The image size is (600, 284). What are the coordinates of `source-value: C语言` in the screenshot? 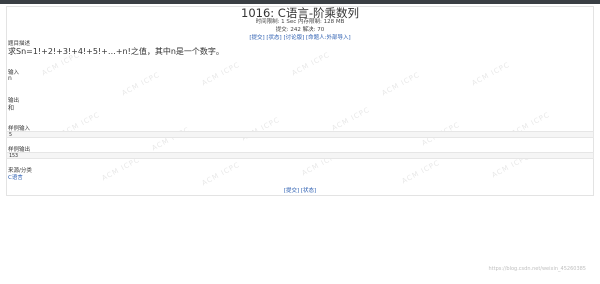 It's located at (15, 177).